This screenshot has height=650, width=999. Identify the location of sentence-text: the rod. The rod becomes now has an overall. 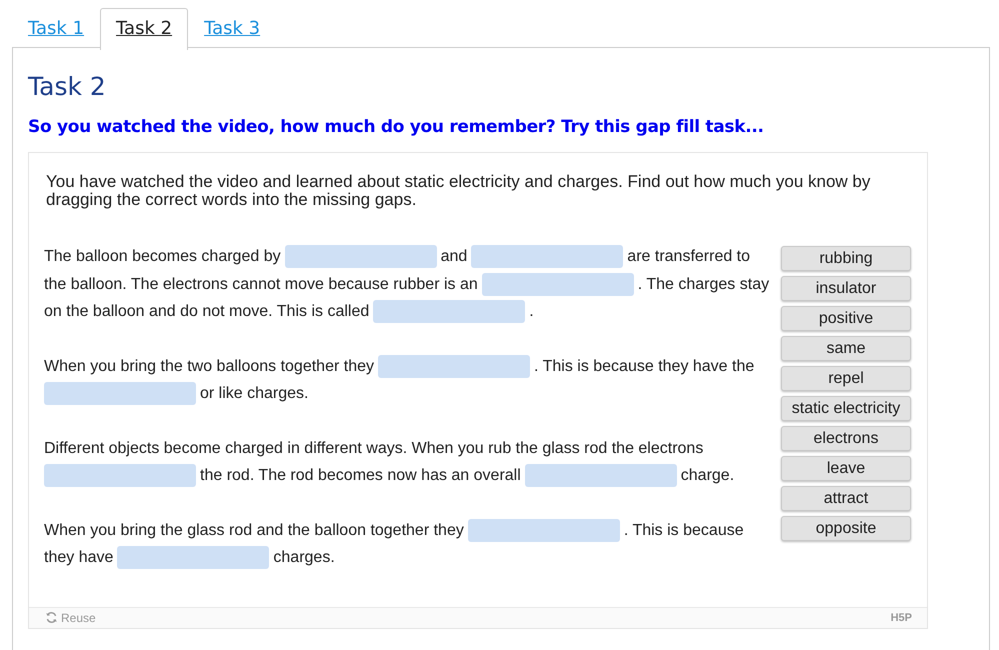
(360, 476).